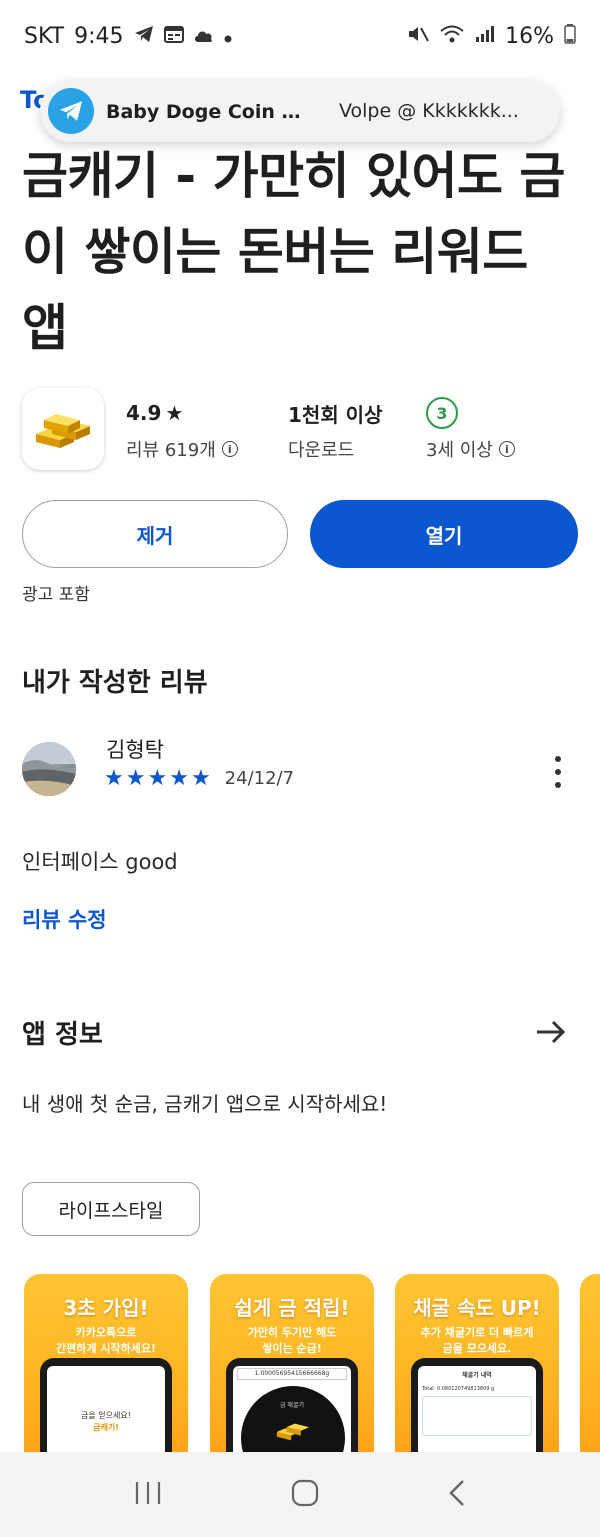 This screenshot has height=1537, width=600. I want to click on screenshot-screen-text: 채굴기 내역, so click(477, 1375).